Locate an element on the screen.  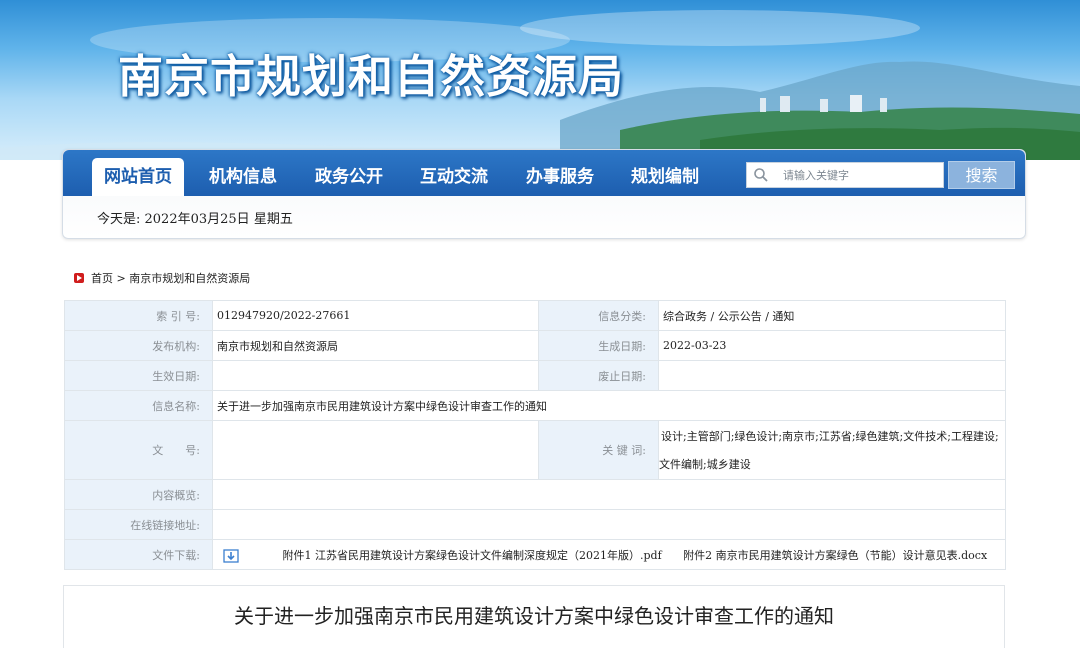
nav-item-services: 办事服务 is located at coordinates (560, 177).